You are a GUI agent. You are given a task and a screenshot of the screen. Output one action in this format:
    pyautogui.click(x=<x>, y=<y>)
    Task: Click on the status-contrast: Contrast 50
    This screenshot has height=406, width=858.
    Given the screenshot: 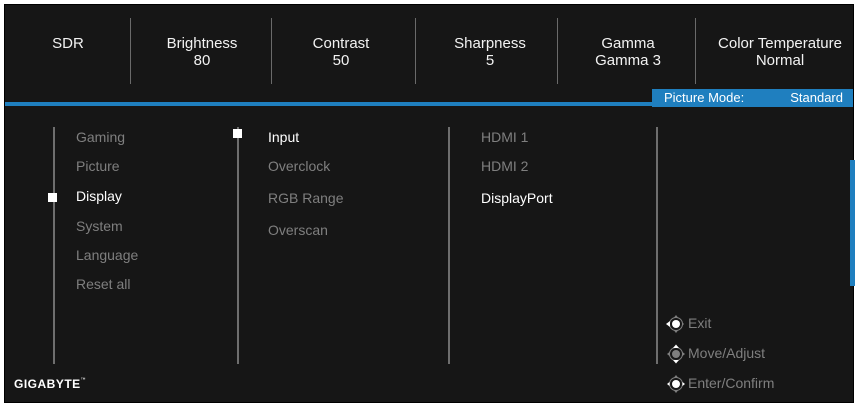 What is the action you would take?
    pyautogui.click(x=341, y=52)
    